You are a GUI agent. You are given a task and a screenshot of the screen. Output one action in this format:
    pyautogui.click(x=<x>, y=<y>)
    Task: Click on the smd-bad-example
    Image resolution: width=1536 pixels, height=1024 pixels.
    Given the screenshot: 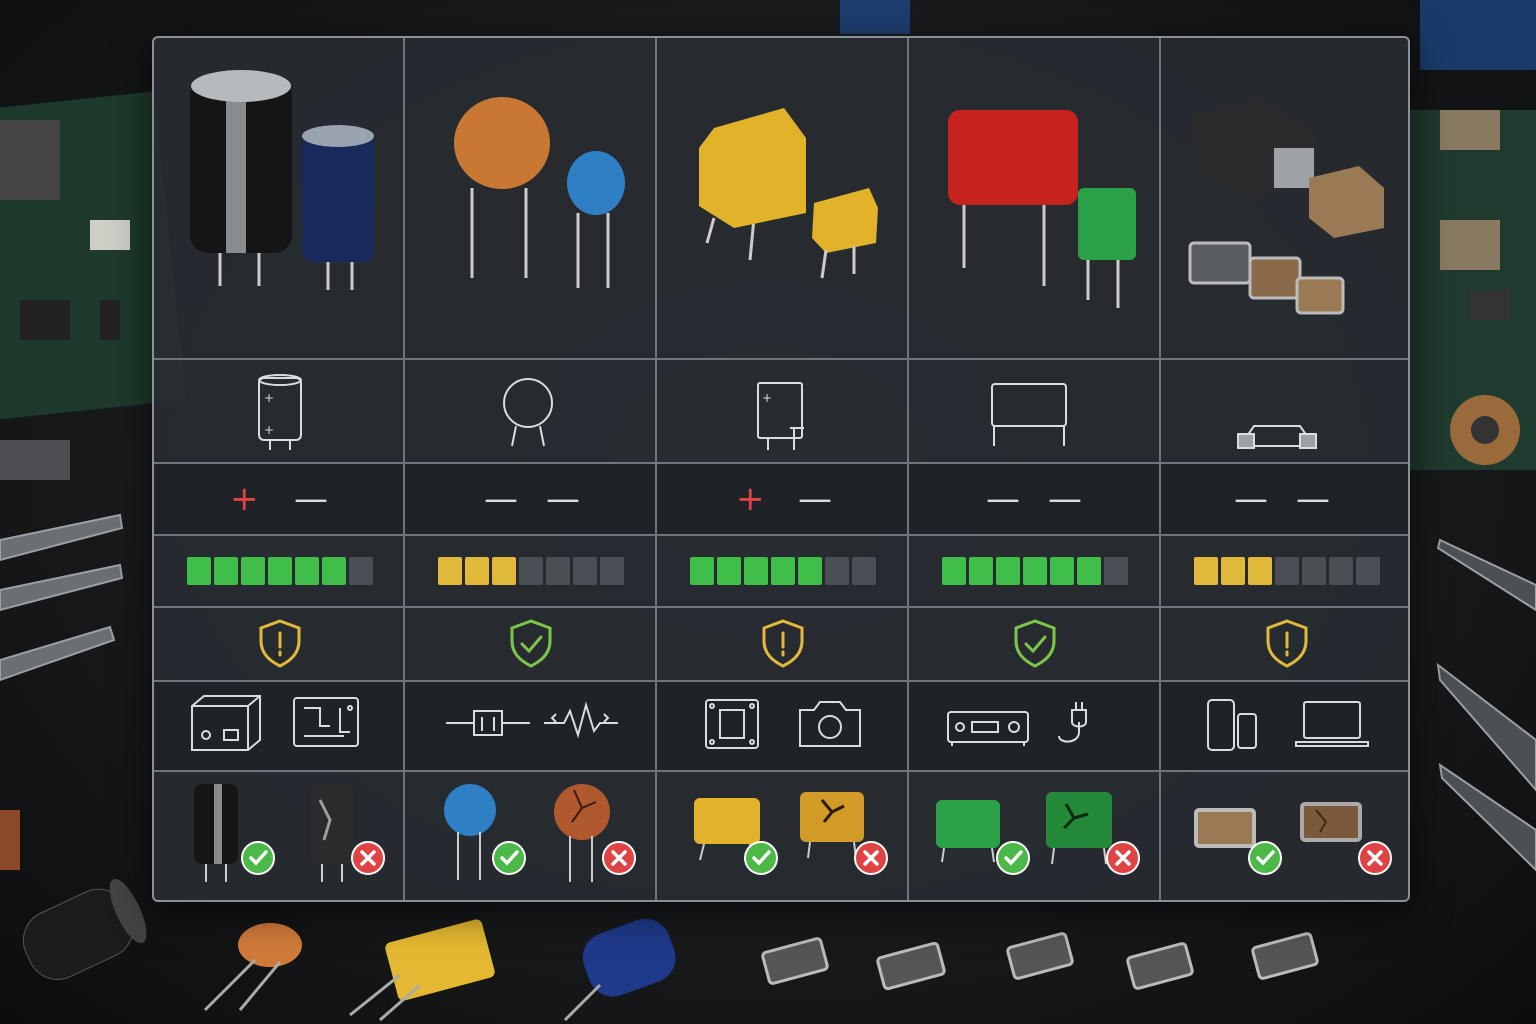 What is the action you would take?
    pyautogui.click(x=1331, y=822)
    